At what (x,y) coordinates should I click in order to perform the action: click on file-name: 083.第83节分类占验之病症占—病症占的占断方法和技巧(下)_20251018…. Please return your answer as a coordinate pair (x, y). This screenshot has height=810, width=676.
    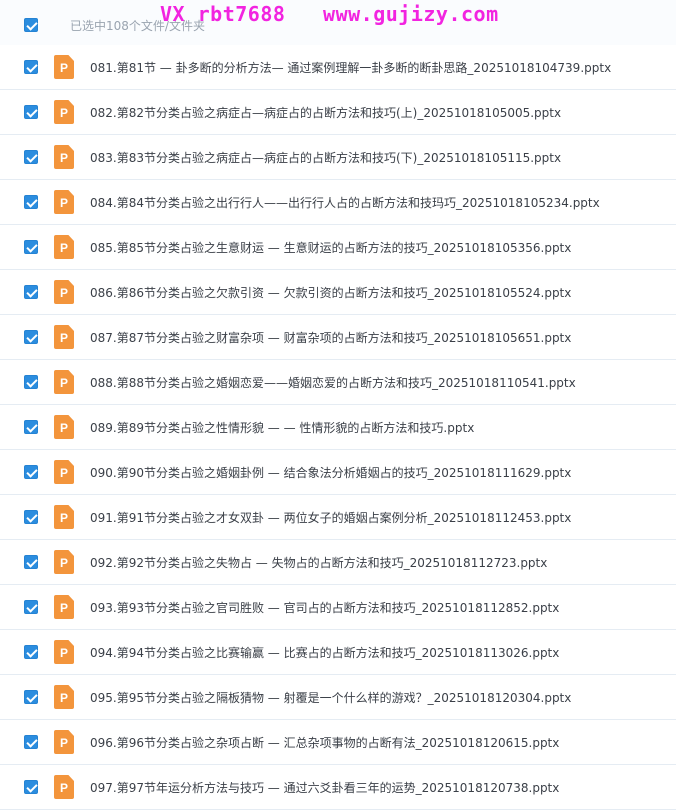
    Looking at the image, I should click on (325, 157).